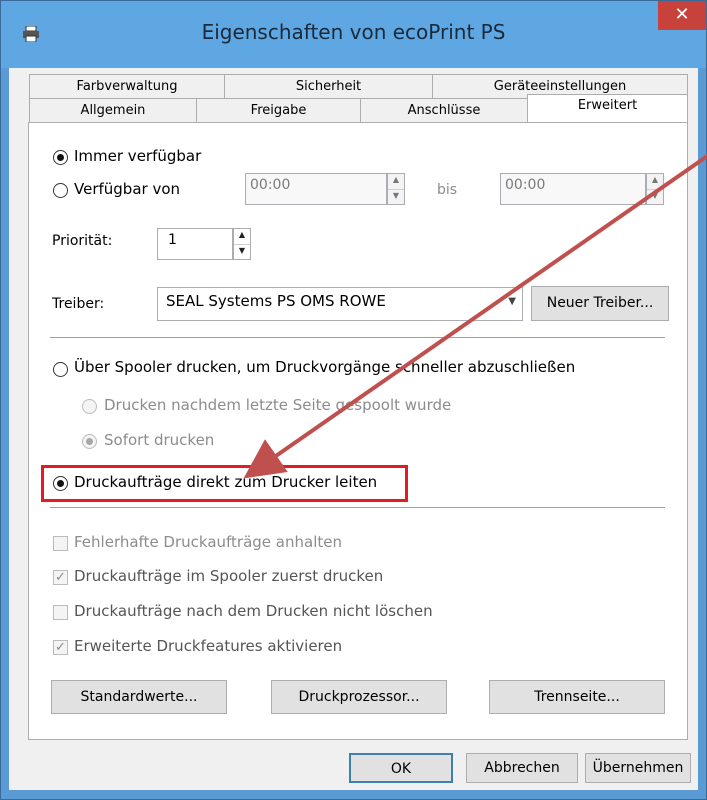 The image size is (707, 800). What do you see at coordinates (401, 768) in the screenshot?
I see `ok-button: OK` at bounding box center [401, 768].